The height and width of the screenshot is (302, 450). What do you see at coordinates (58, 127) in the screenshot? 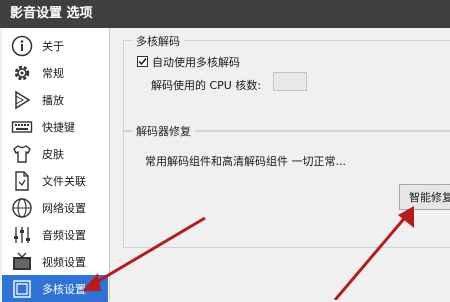
I see `sidebar-item-label: 快捷键` at bounding box center [58, 127].